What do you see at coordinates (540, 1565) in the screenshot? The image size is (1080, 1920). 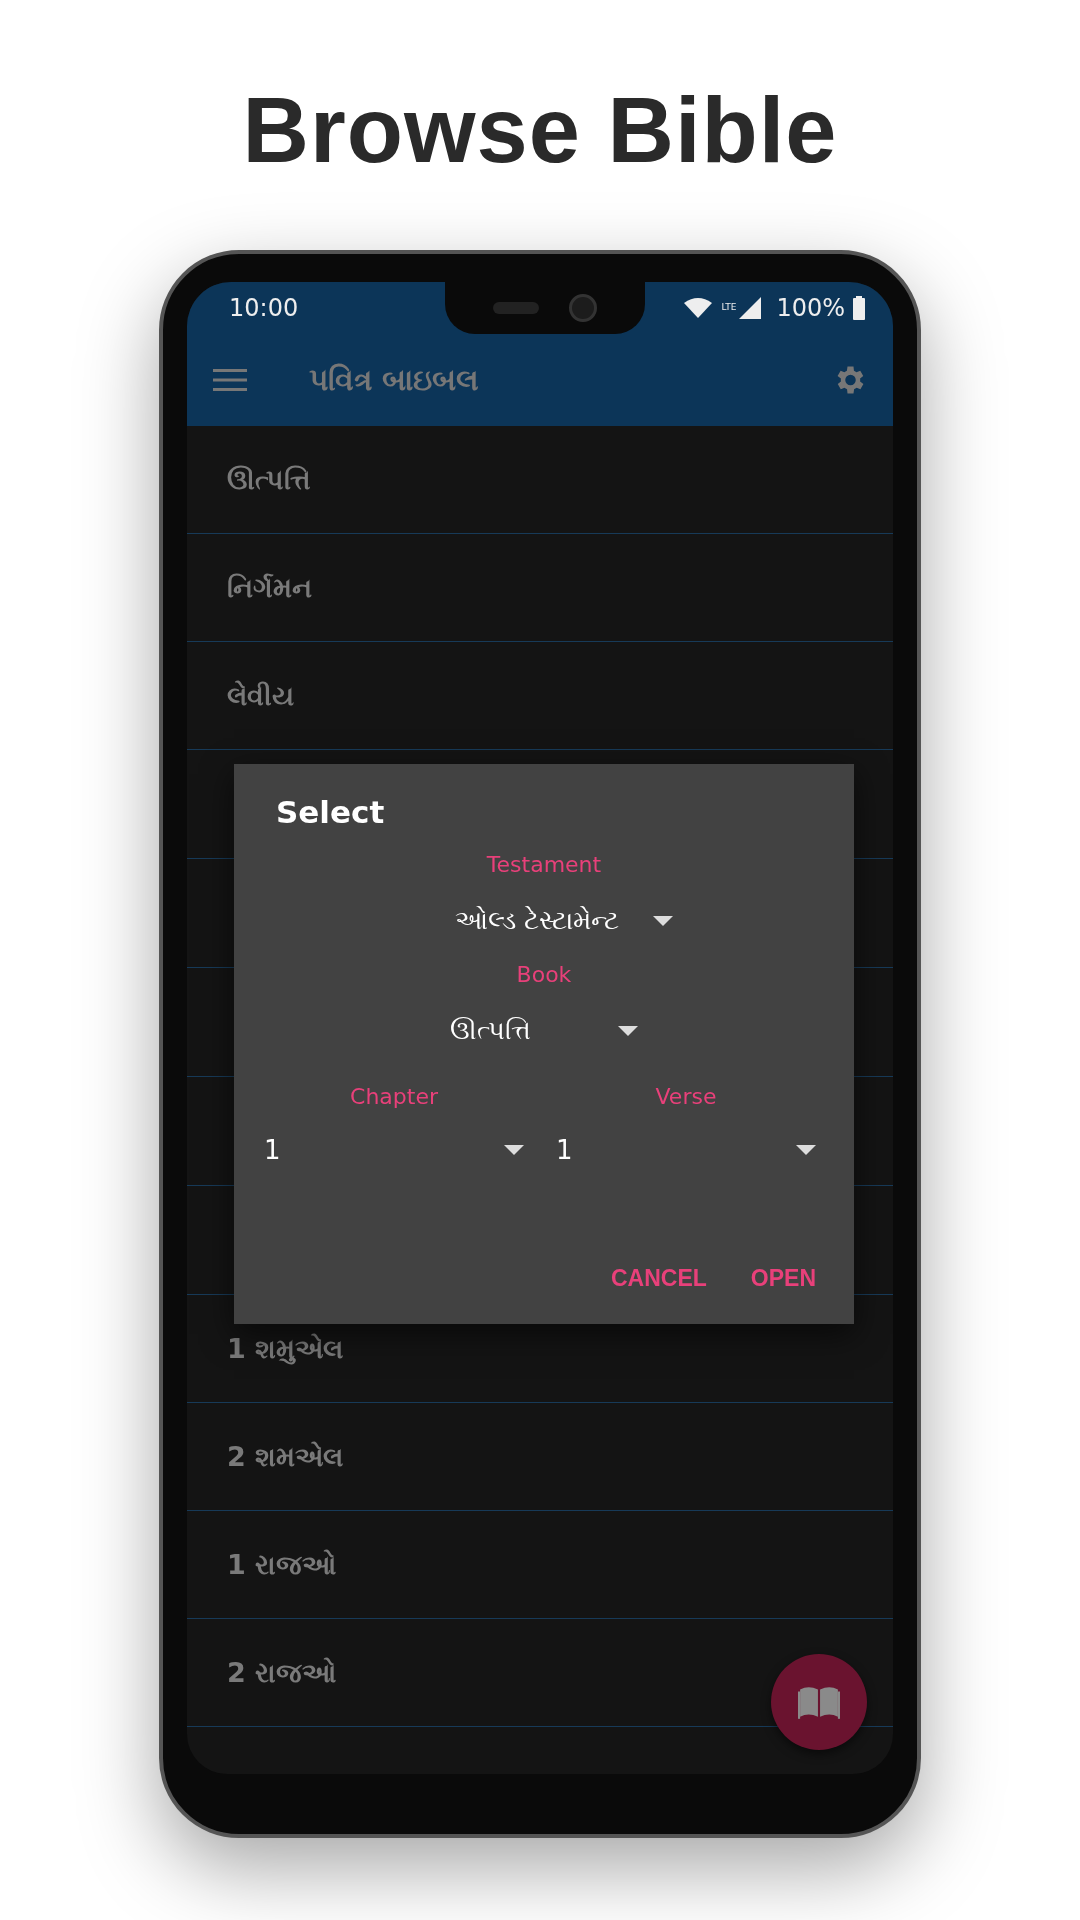 I see `book-row: 1 રાજઓ` at bounding box center [540, 1565].